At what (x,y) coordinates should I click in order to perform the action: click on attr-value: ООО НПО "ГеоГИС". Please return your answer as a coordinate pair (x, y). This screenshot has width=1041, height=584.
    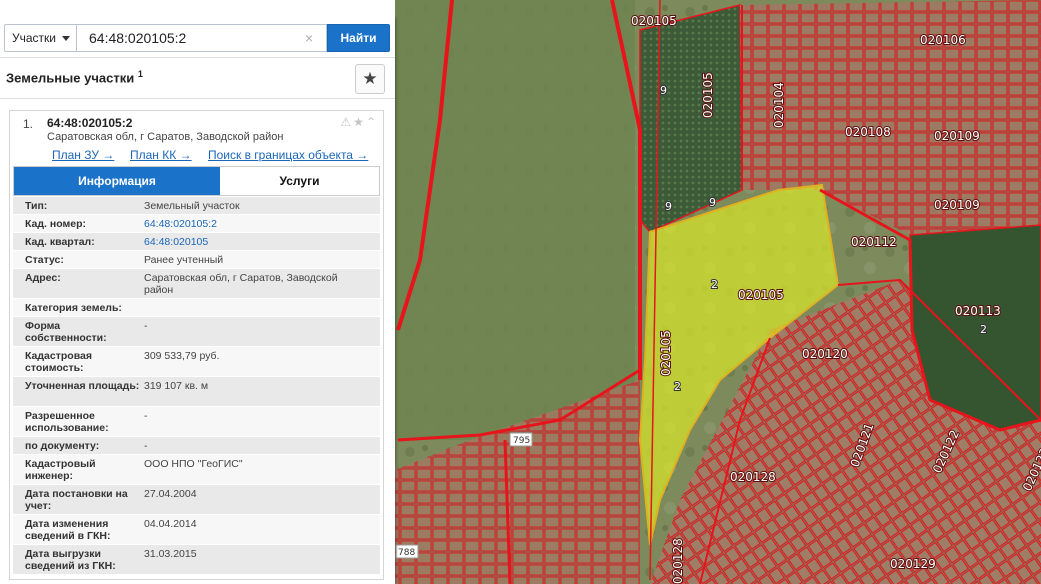
    Looking at the image, I should click on (193, 464).